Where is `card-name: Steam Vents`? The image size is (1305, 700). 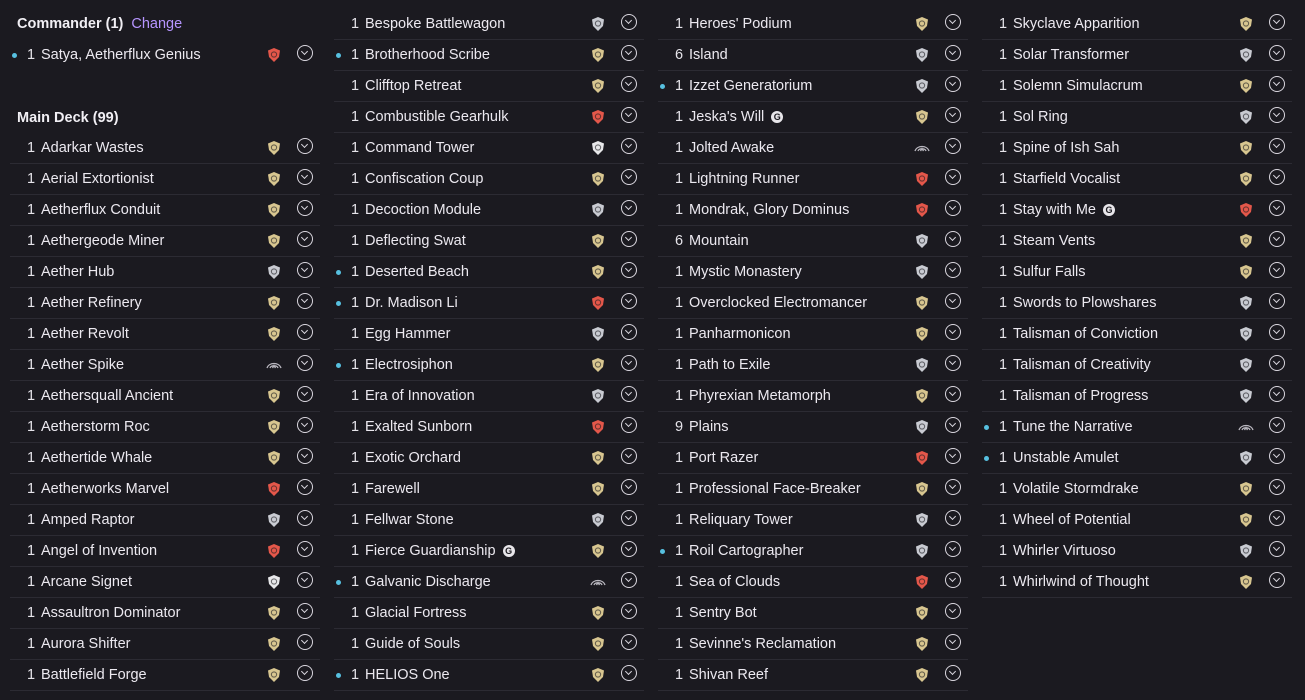 card-name: Steam Vents is located at coordinates (1054, 241).